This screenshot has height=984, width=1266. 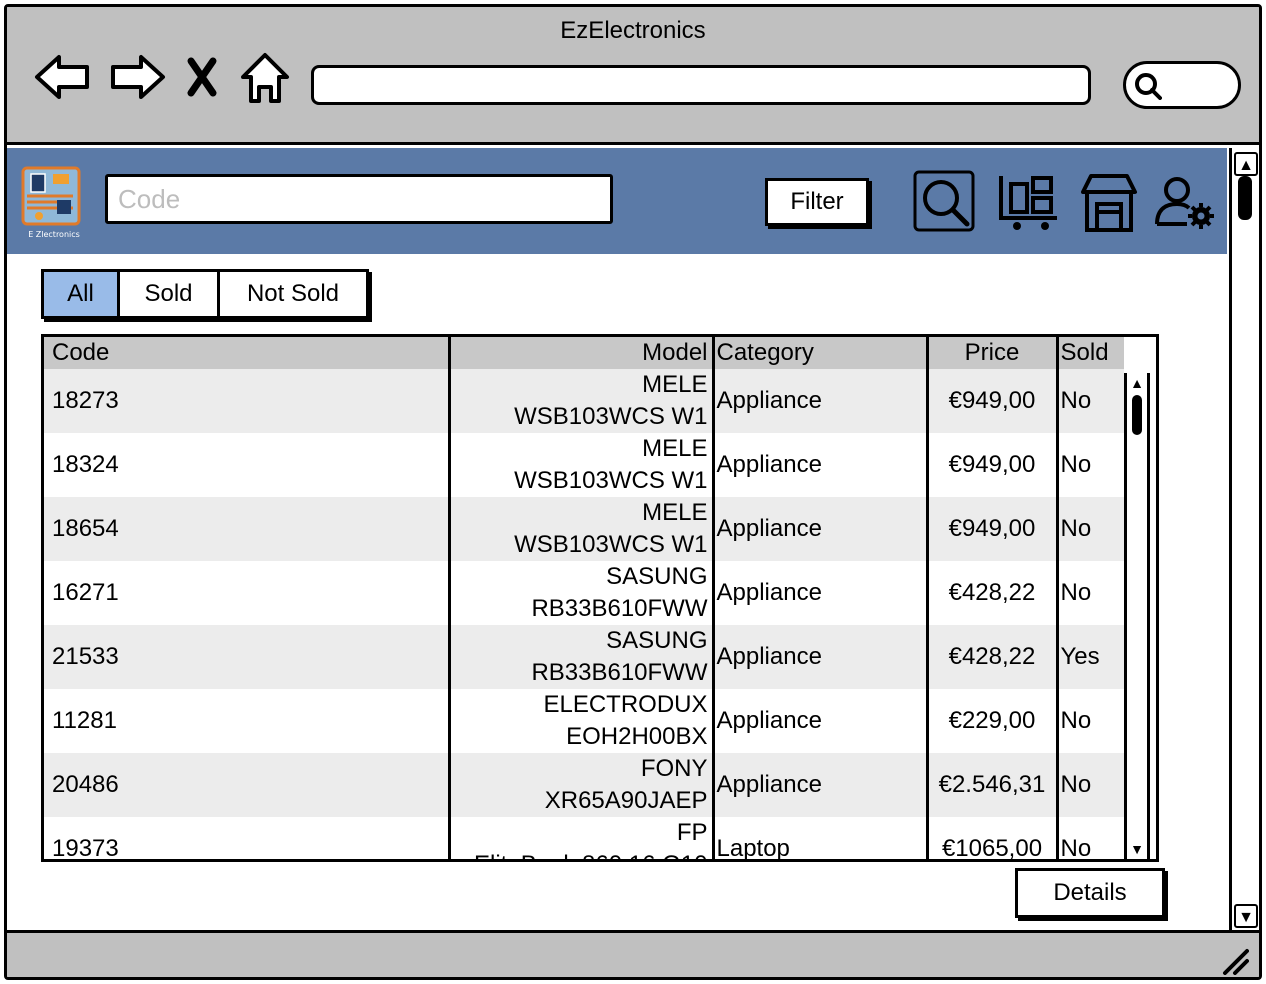 What do you see at coordinates (265, 77) in the screenshot?
I see `home-icon` at bounding box center [265, 77].